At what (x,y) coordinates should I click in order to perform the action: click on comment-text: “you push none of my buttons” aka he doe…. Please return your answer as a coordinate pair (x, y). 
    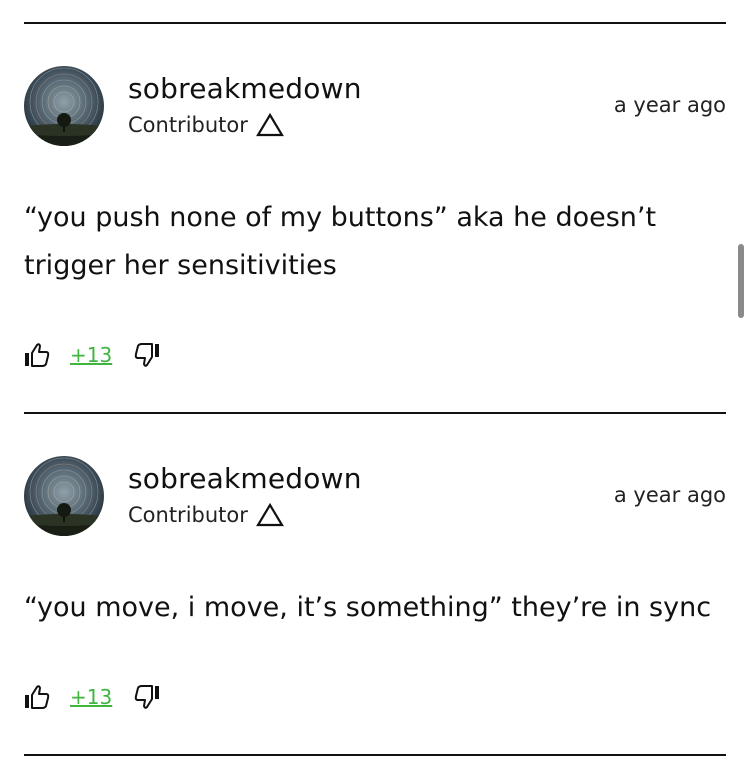
    Looking at the image, I should click on (340, 241).